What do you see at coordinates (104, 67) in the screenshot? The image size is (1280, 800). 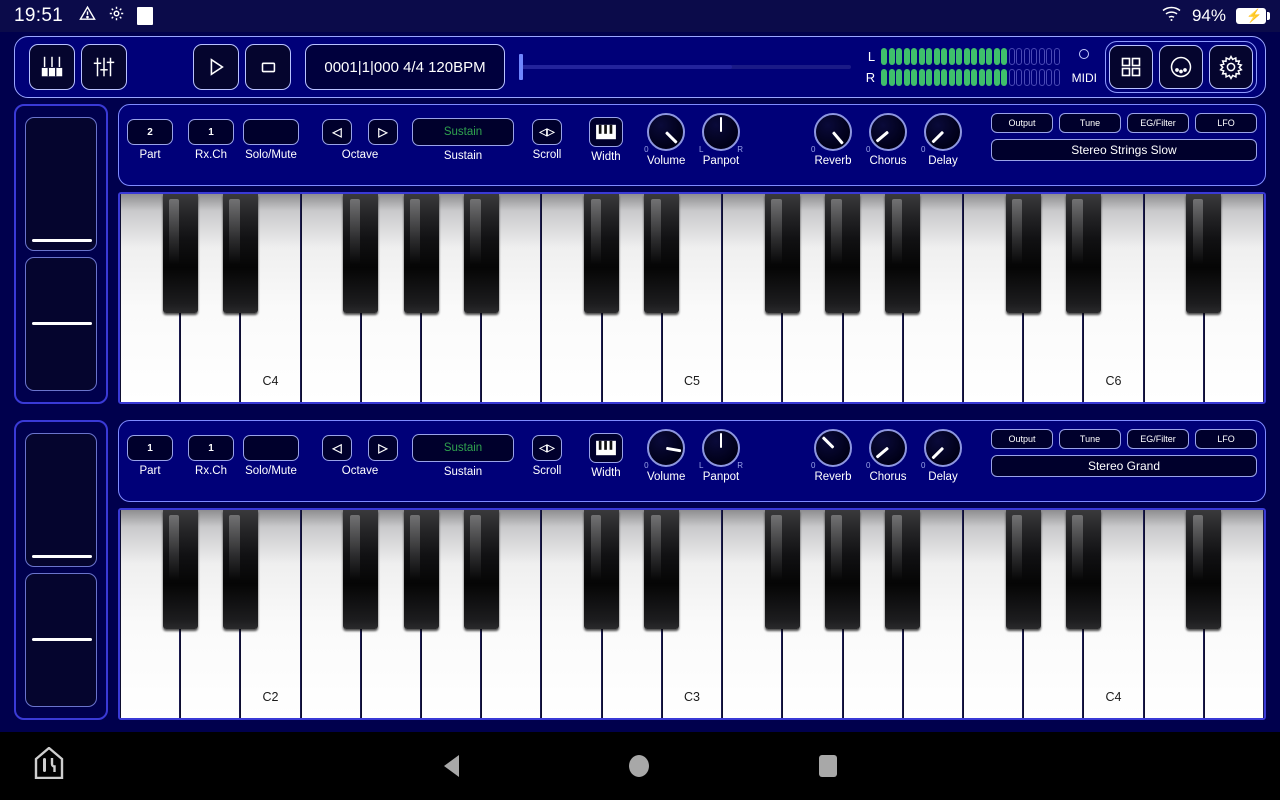 I see `mixer-view-button` at bounding box center [104, 67].